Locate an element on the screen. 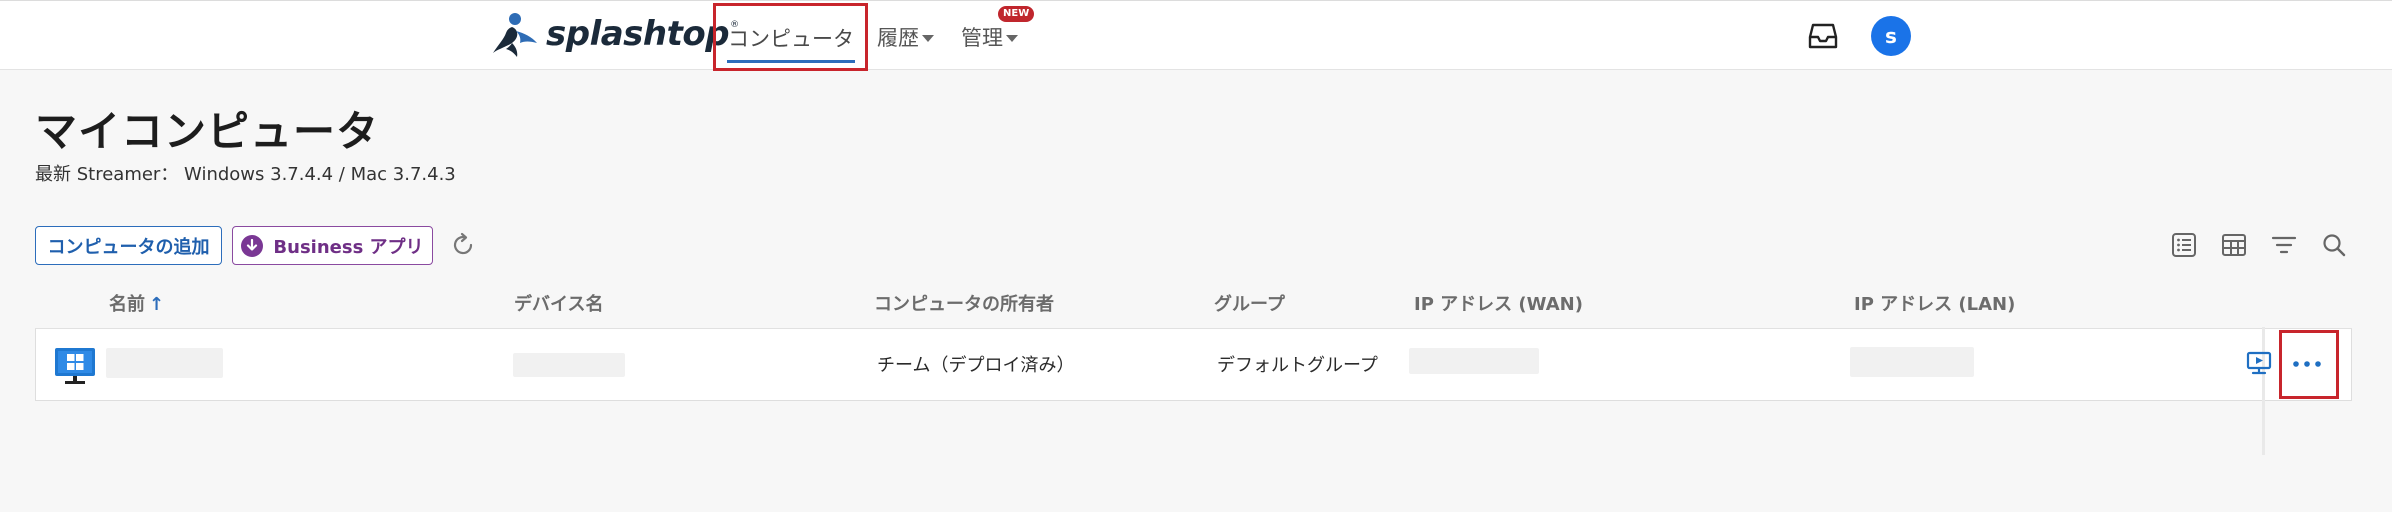 This screenshot has height=512, width=2392. user-avatar: s is located at coordinates (1891, 36).